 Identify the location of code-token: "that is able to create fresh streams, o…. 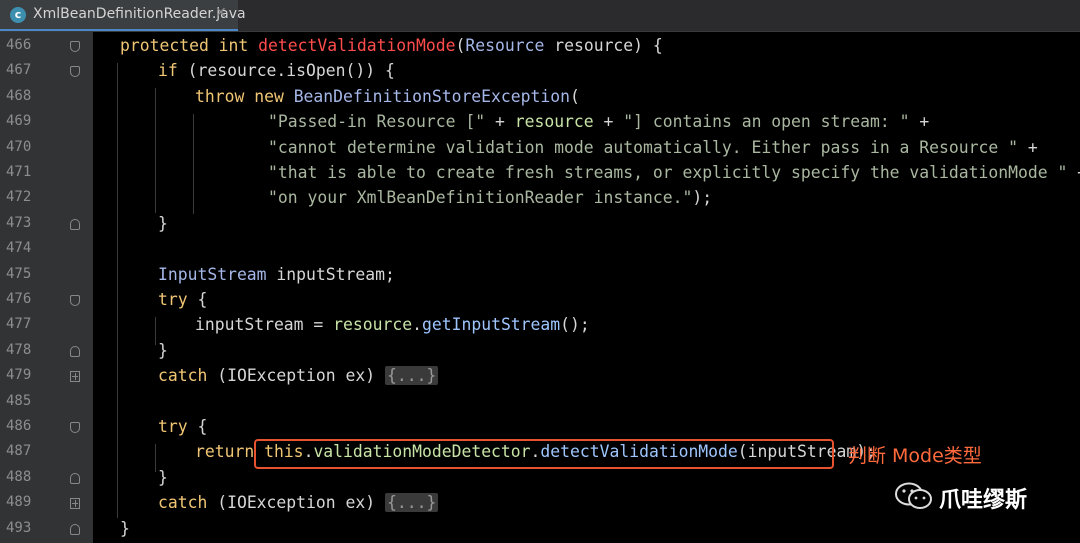
(668, 172).